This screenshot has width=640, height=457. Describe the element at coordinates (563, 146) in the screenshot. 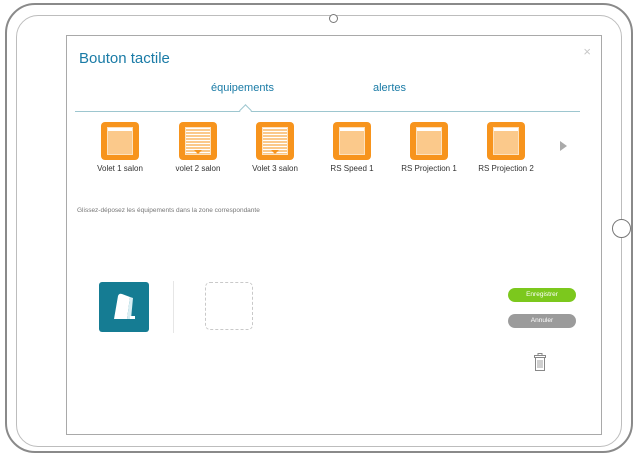

I see `next-arrow-icon` at that location.